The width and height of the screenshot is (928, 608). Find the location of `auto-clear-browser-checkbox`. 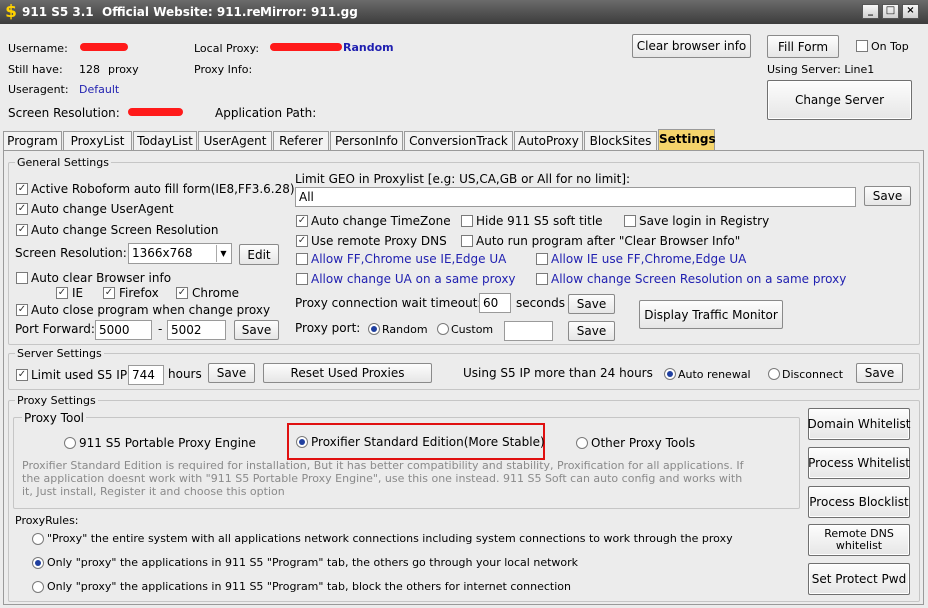

auto-clear-browser-checkbox is located at coordinates (22, 278).